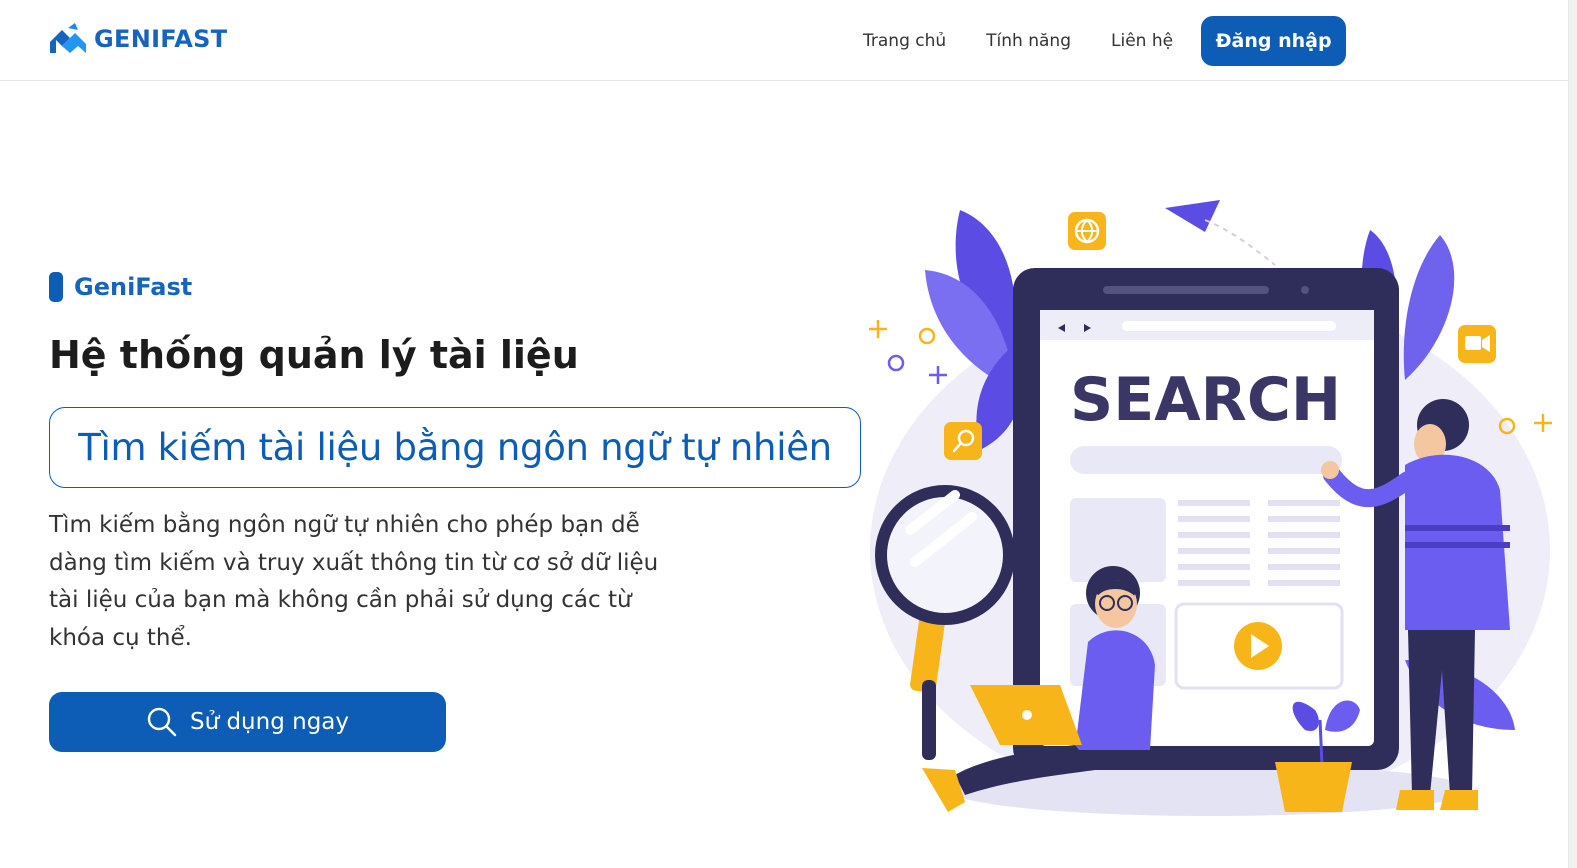 The image size is (1577, 868). I want to click on screen-search-bar, so click(1206, 460).